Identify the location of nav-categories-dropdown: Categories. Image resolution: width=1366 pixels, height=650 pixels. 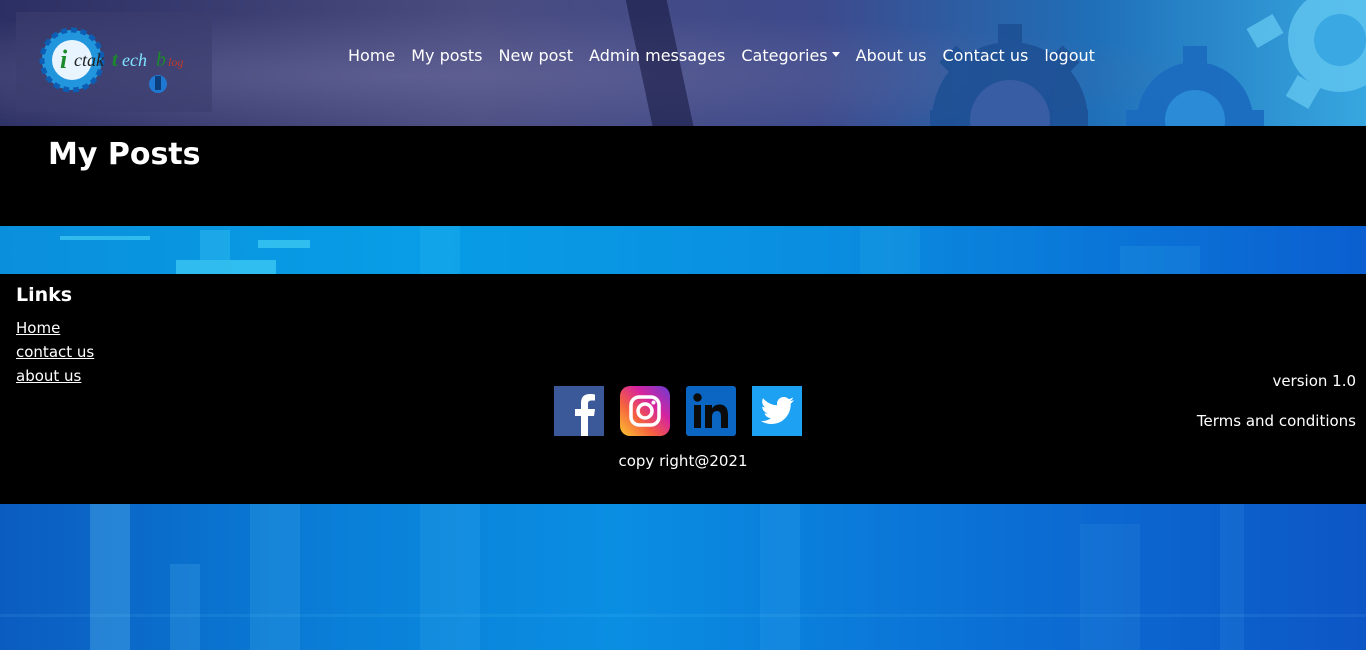
(790, 56).